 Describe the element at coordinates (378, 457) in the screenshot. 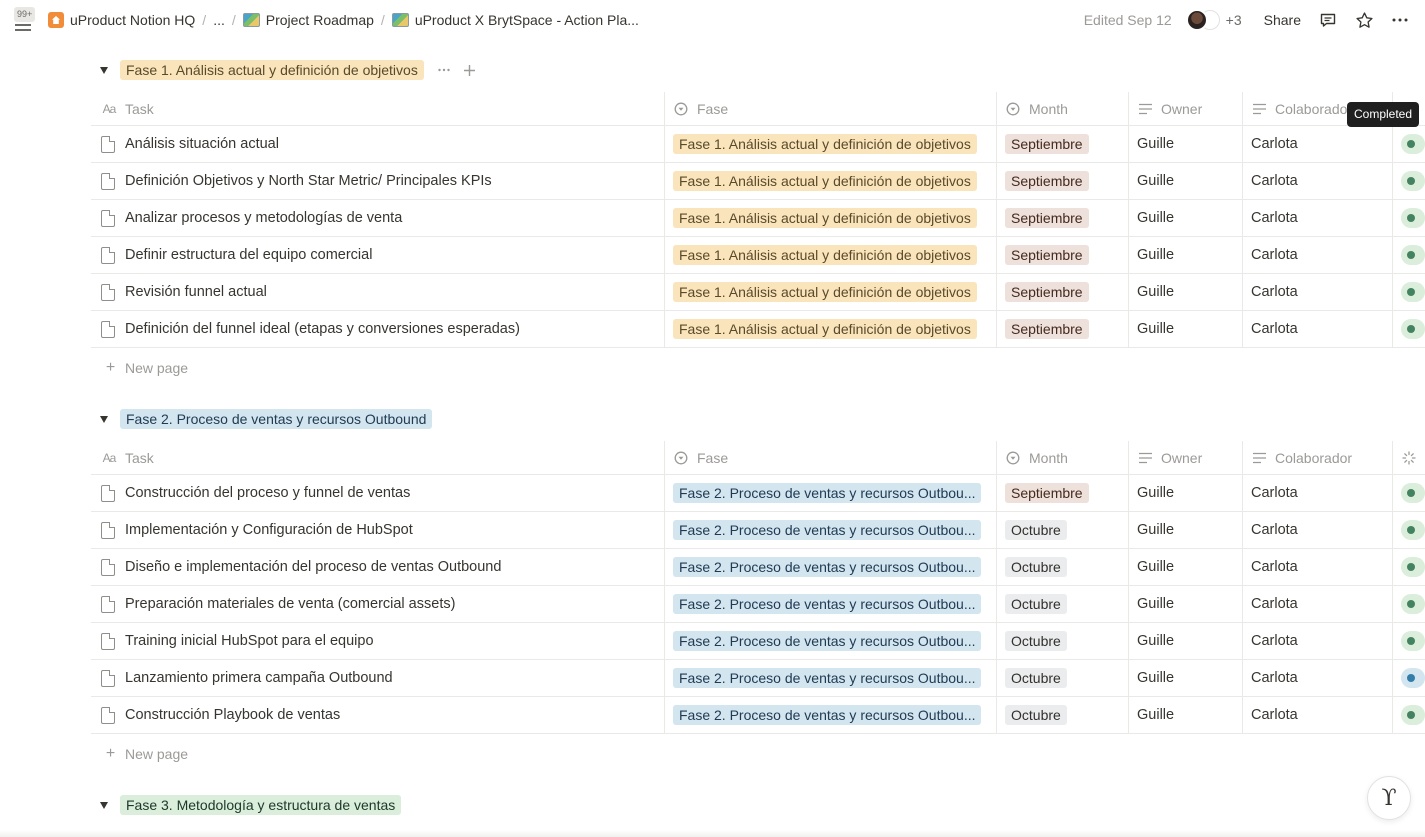

I see `column-header-task: Aa Task` at that location.